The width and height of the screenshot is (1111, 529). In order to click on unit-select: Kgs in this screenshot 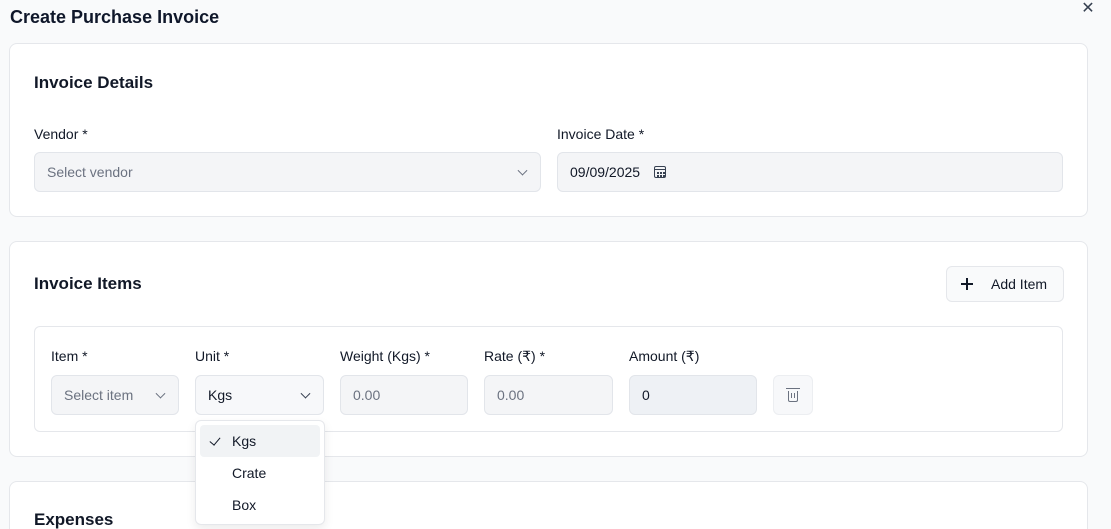, I will do `click(259, 395)`.